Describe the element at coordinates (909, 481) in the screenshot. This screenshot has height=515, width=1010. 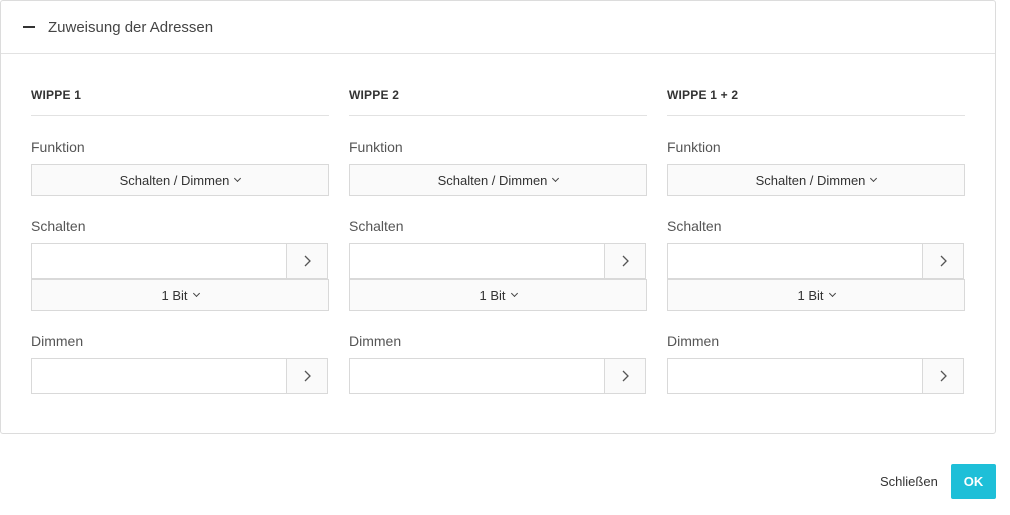
I see `close-button: Schließen` at that location.